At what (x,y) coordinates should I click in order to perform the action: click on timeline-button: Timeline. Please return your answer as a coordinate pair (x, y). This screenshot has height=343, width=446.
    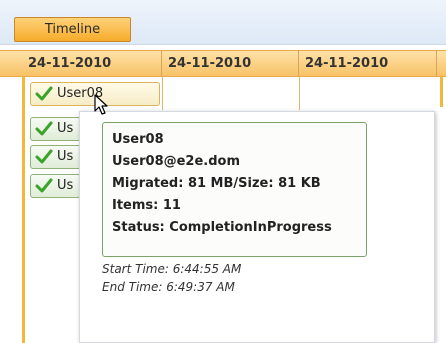
    Looking at the image, I should click on (72, 29).